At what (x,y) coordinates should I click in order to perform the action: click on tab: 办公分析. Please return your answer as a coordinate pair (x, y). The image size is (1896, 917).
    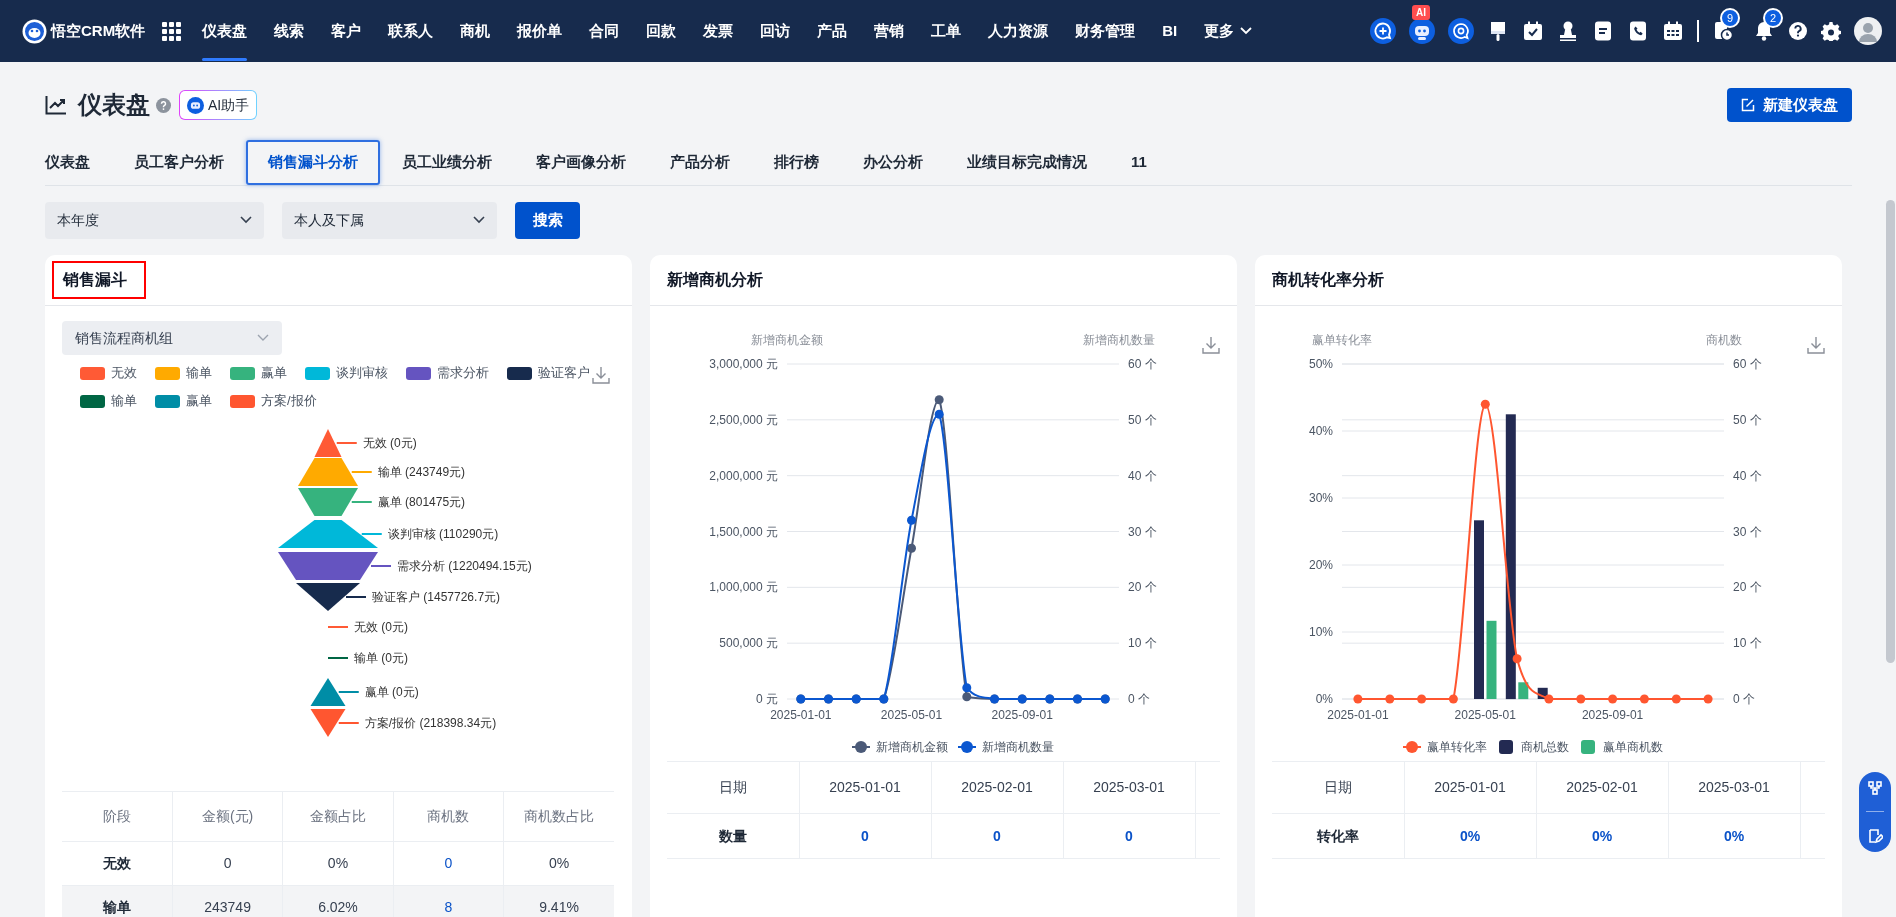
    Looking at the image, I should click on (893, 162).